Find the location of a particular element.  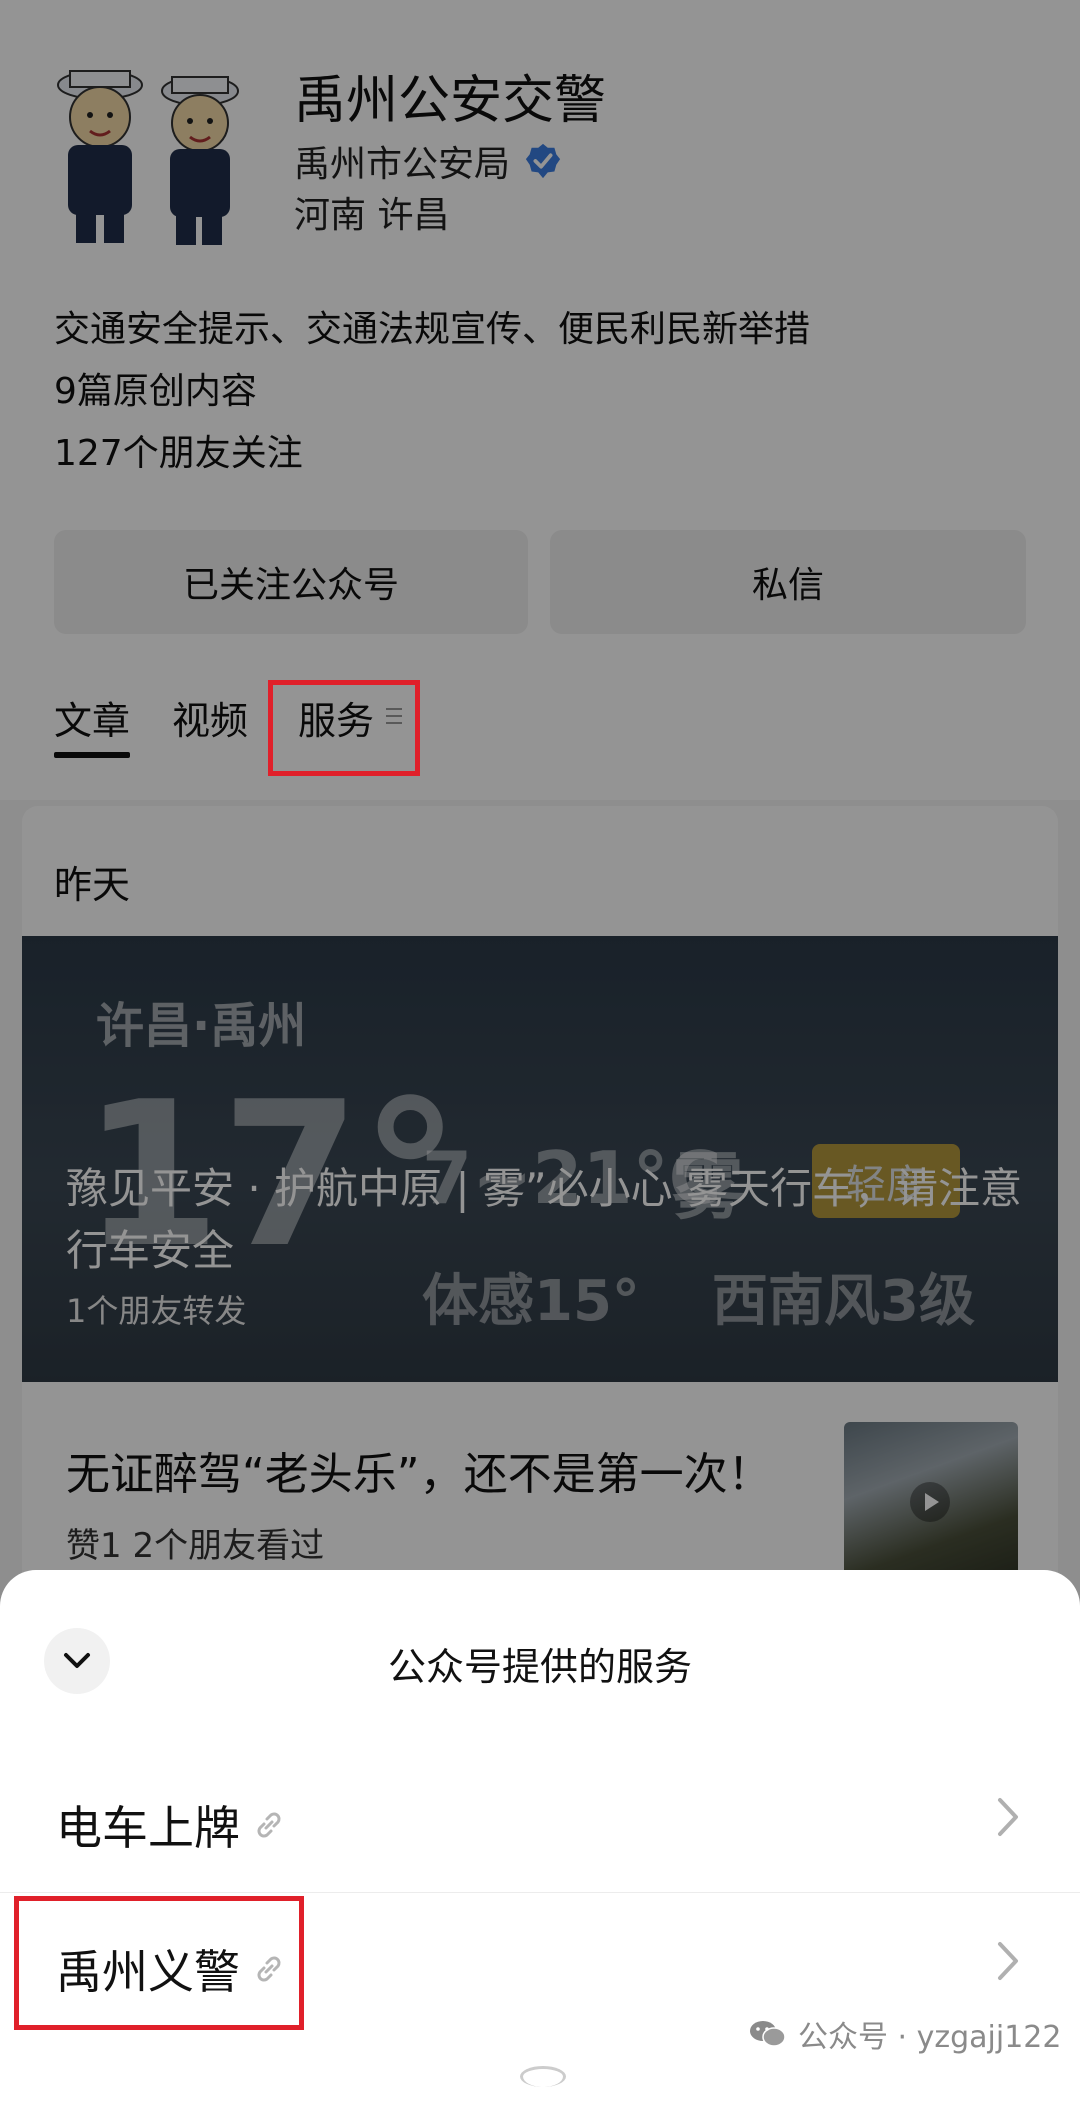

service-label: 电车上牌 is located at coordinates (148, 1828).